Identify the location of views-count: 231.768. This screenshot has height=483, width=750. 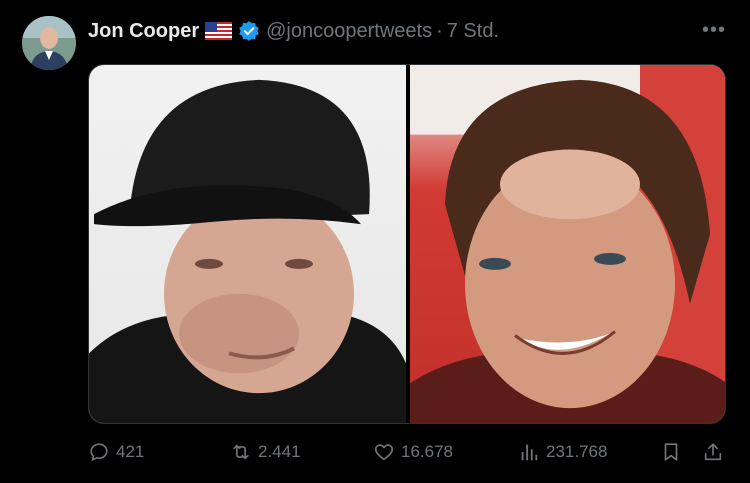
(577, 451).